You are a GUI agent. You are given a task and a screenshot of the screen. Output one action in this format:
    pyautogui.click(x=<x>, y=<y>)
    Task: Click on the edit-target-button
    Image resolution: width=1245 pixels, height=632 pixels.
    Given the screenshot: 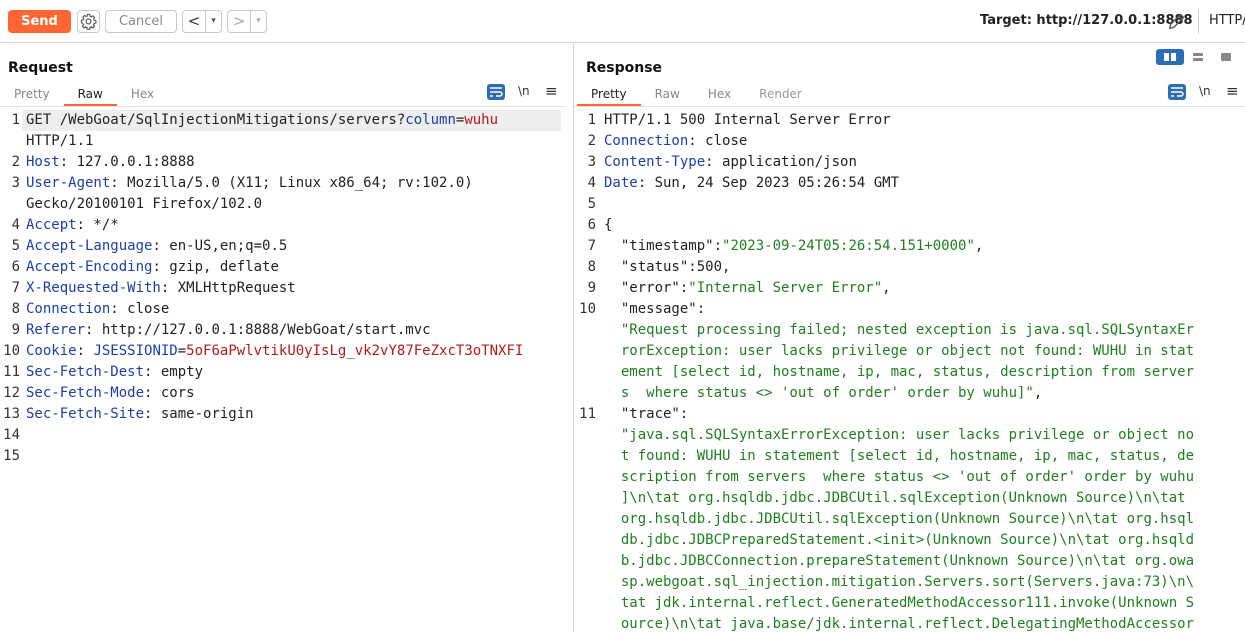 What is the action you would take?
    pyautogui.click(x=1177, y=21)
    